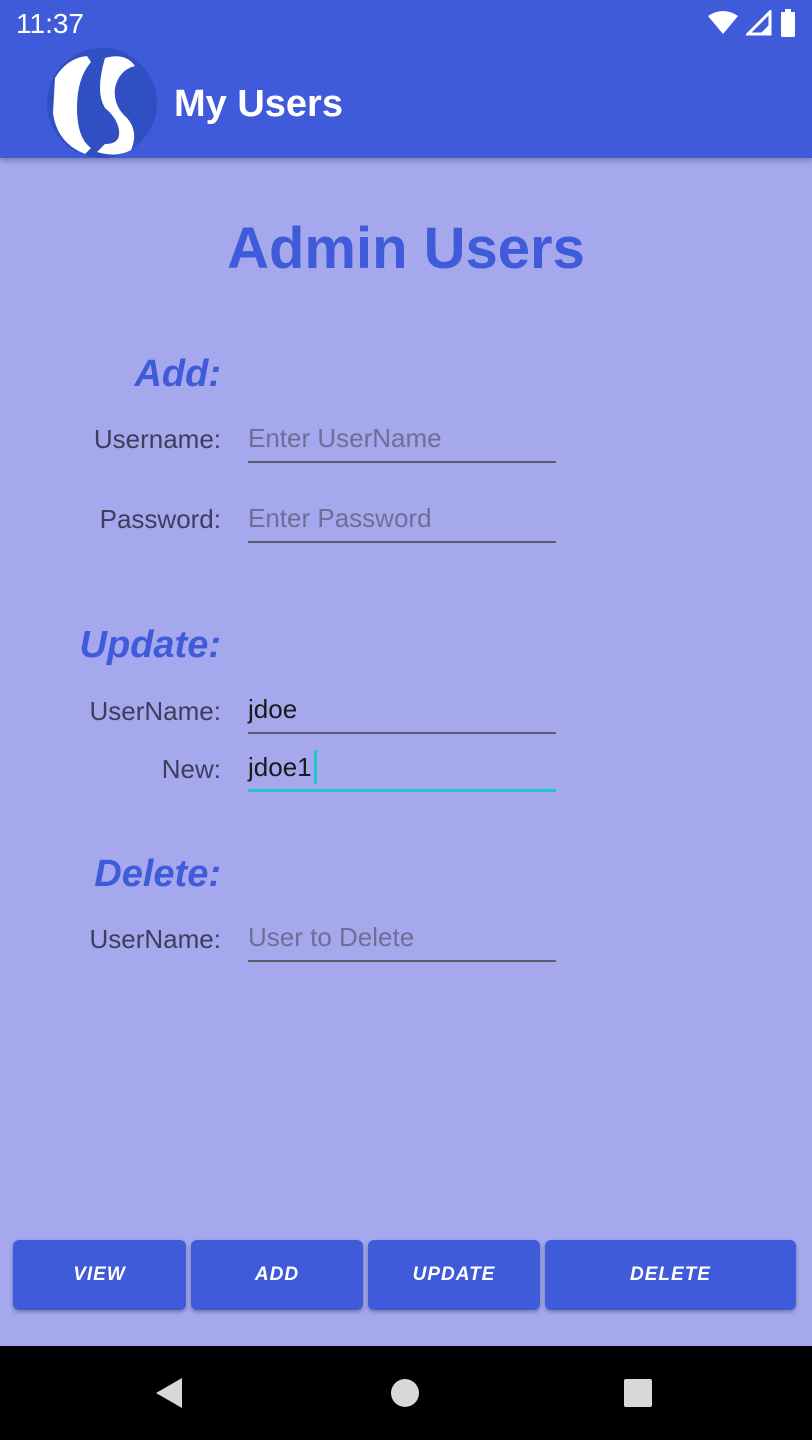  Describe the element at coordinates (99, 1275) in the screenshot. I see `view-button: VIEW` at that location.